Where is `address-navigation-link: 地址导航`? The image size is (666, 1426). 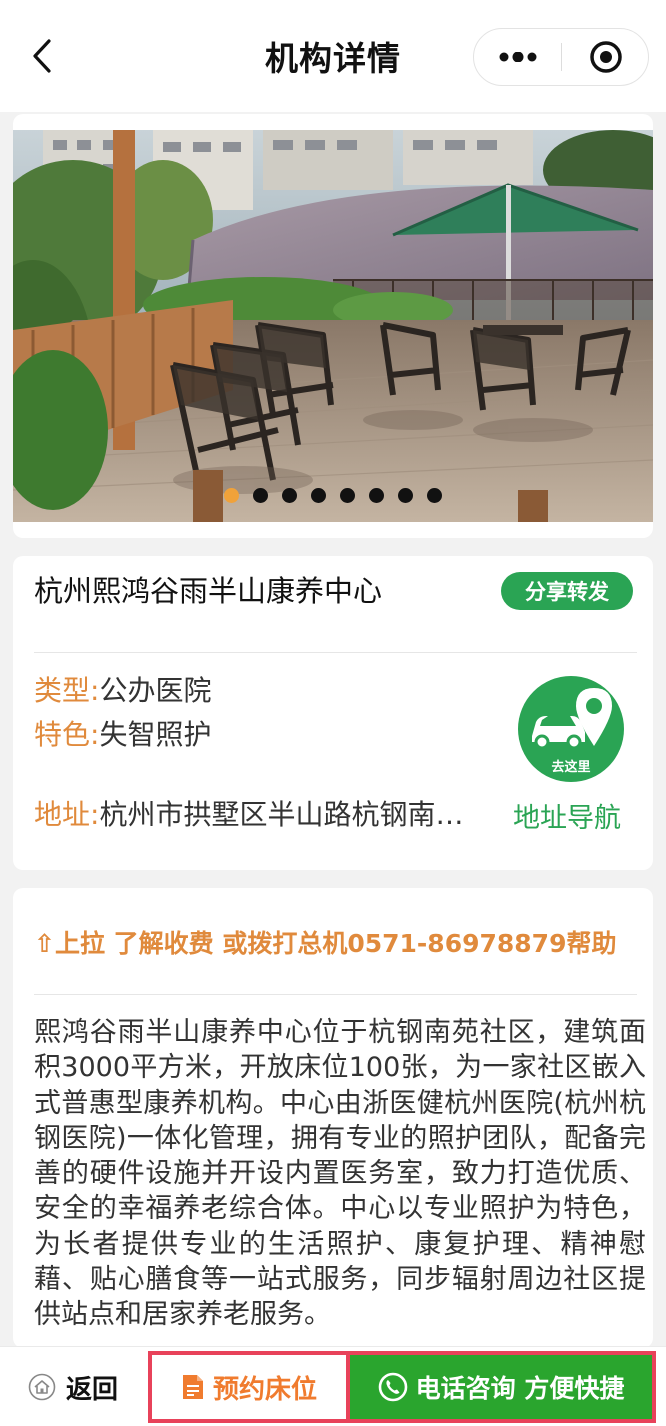 address-navigation-link: 地址导航 is located at coordinates (567, 815).